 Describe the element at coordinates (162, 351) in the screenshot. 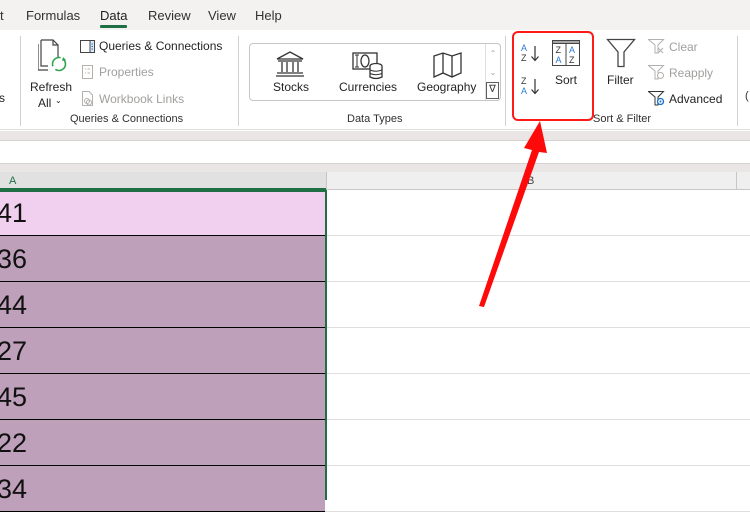

I see `cell-a4: 27` at that location.